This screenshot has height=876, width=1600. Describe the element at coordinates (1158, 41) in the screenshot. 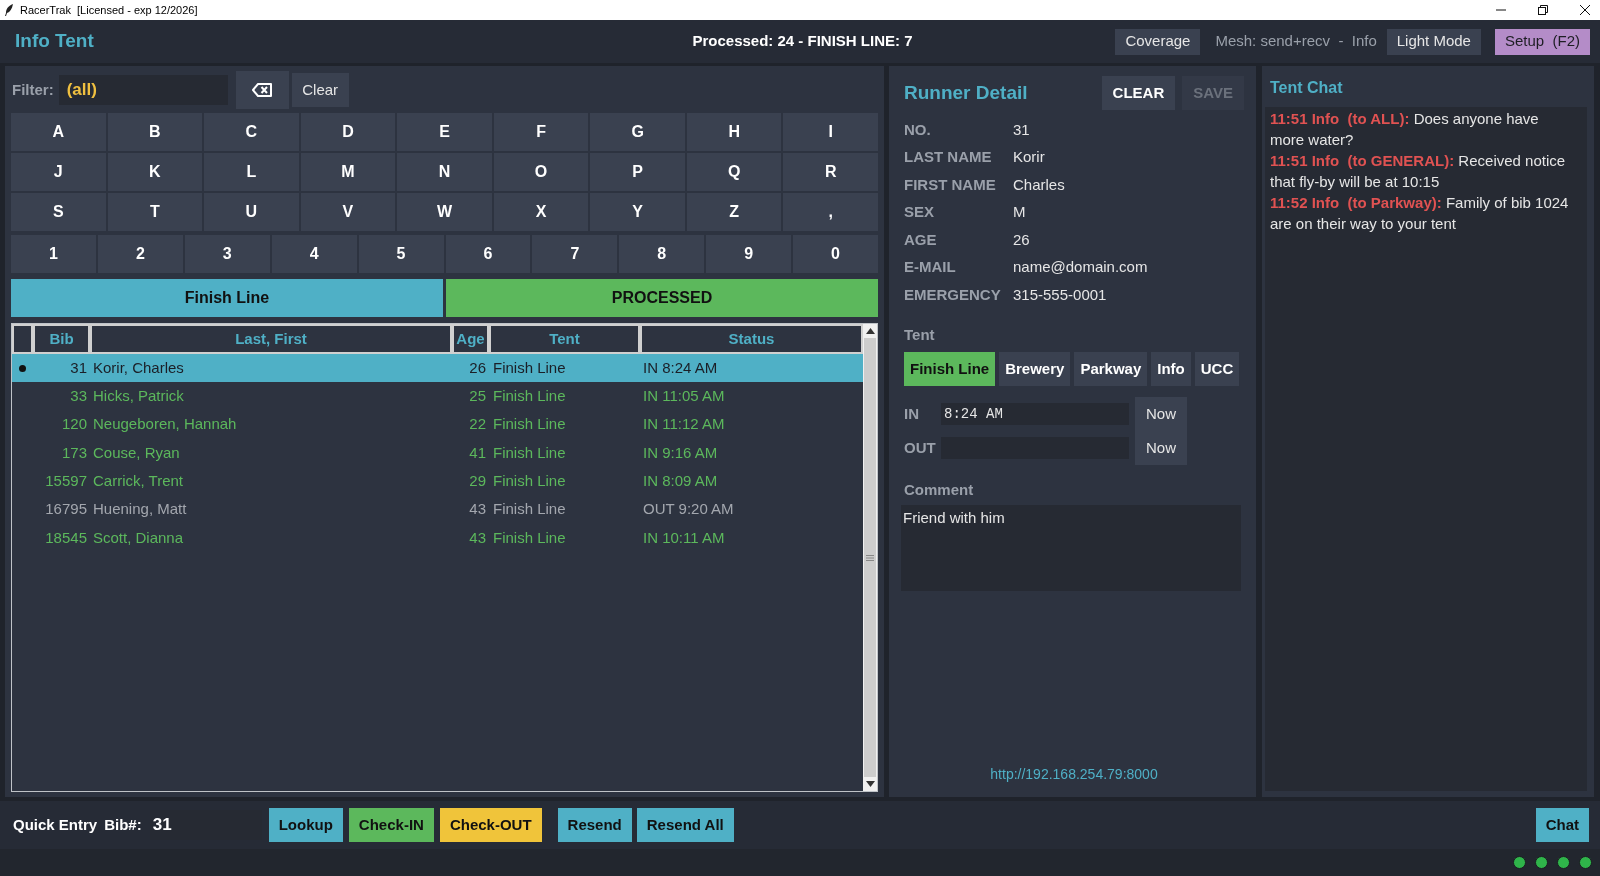

I see `coverage-button: Coverage` at that location.